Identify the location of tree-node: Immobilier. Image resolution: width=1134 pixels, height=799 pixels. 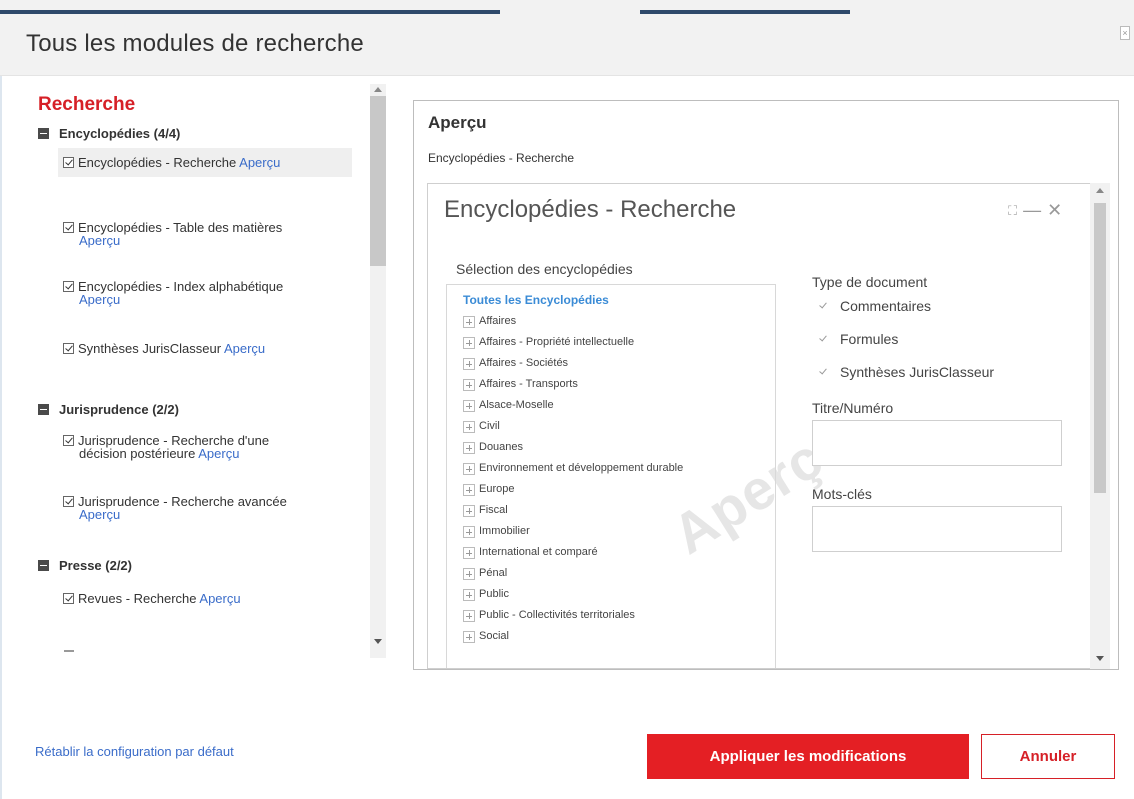
(619, 531).